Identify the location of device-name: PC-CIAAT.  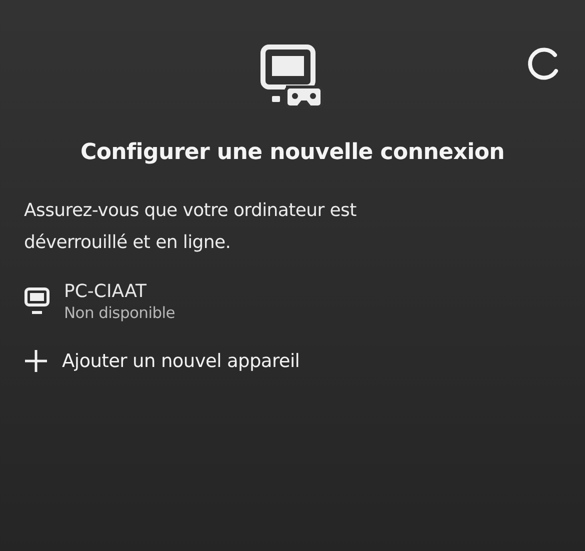
(119, 292).